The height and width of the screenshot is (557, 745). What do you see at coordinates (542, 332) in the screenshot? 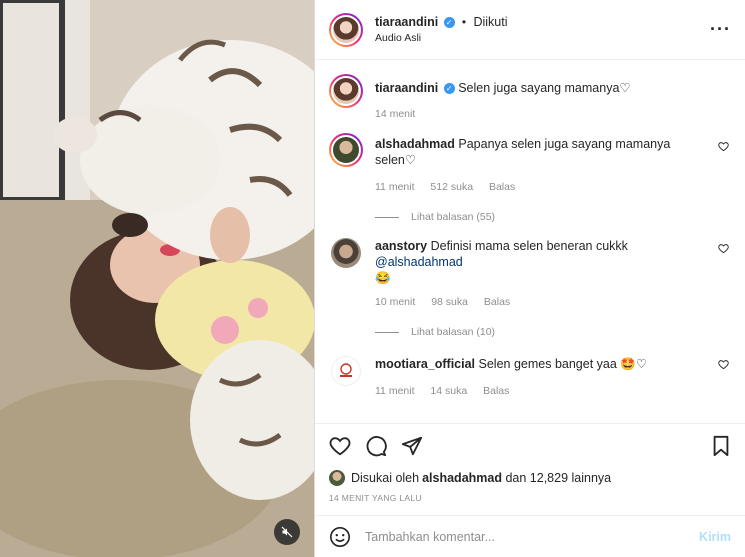
I see `view-replies-button: Lihat balasan (10)` at bounding box center [542, 332].